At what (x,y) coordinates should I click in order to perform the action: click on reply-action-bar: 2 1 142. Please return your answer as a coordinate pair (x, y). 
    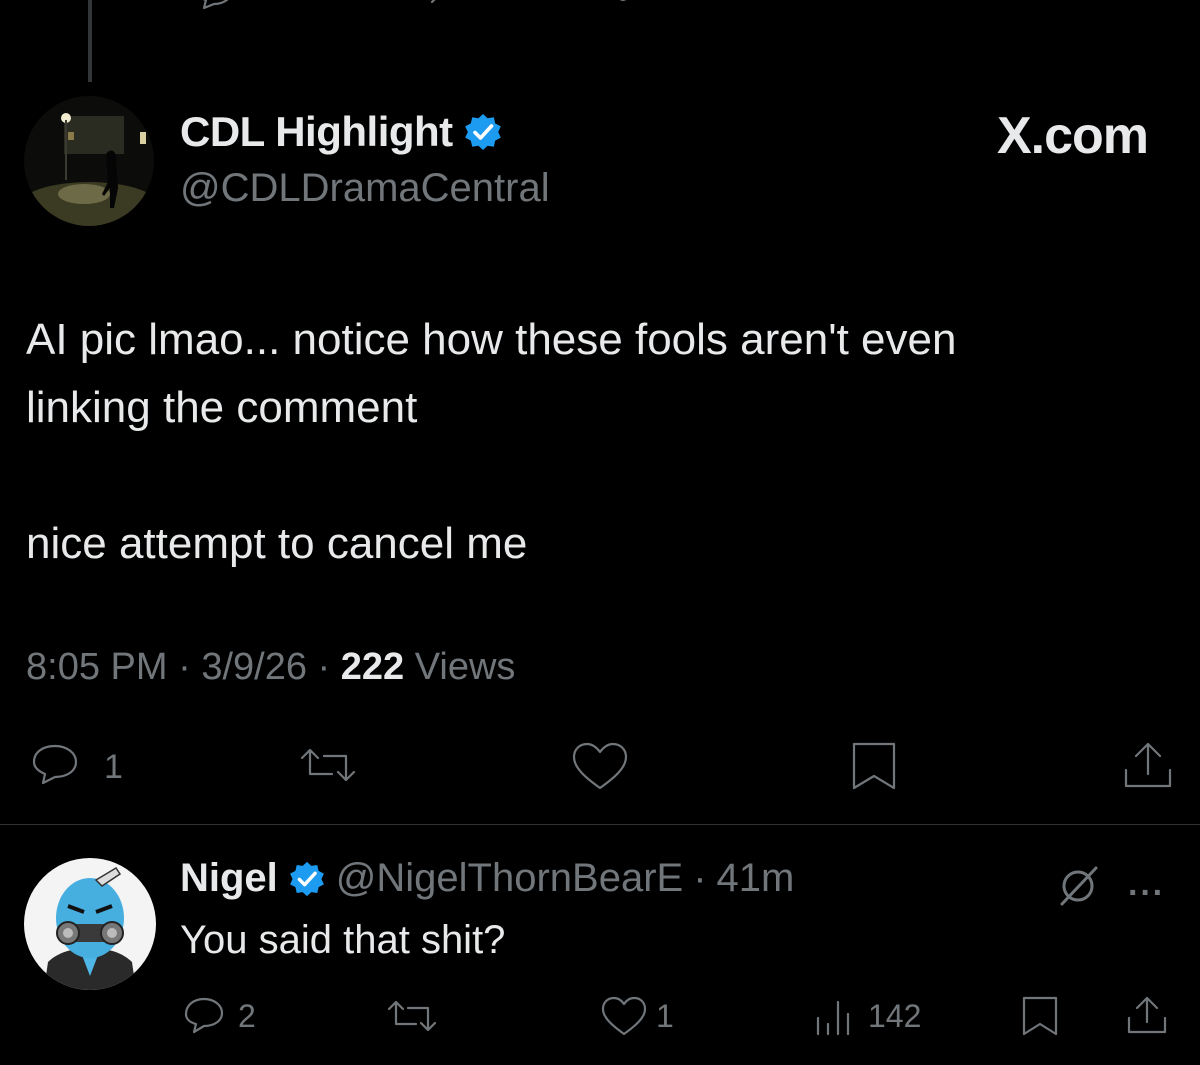
    Looking at the image, I should click on (600, 1015).